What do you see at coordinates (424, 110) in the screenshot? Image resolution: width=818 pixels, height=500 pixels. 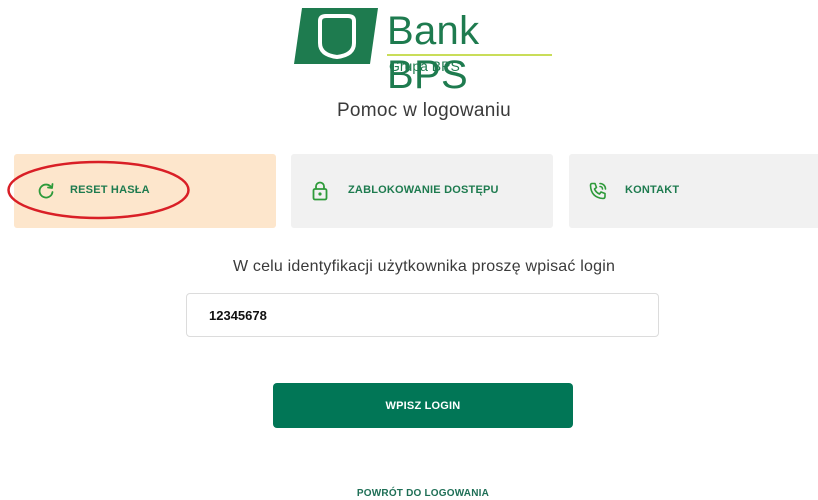 I see `page-title: Pomoc w logowaniu` at bounding box center [424, 110].